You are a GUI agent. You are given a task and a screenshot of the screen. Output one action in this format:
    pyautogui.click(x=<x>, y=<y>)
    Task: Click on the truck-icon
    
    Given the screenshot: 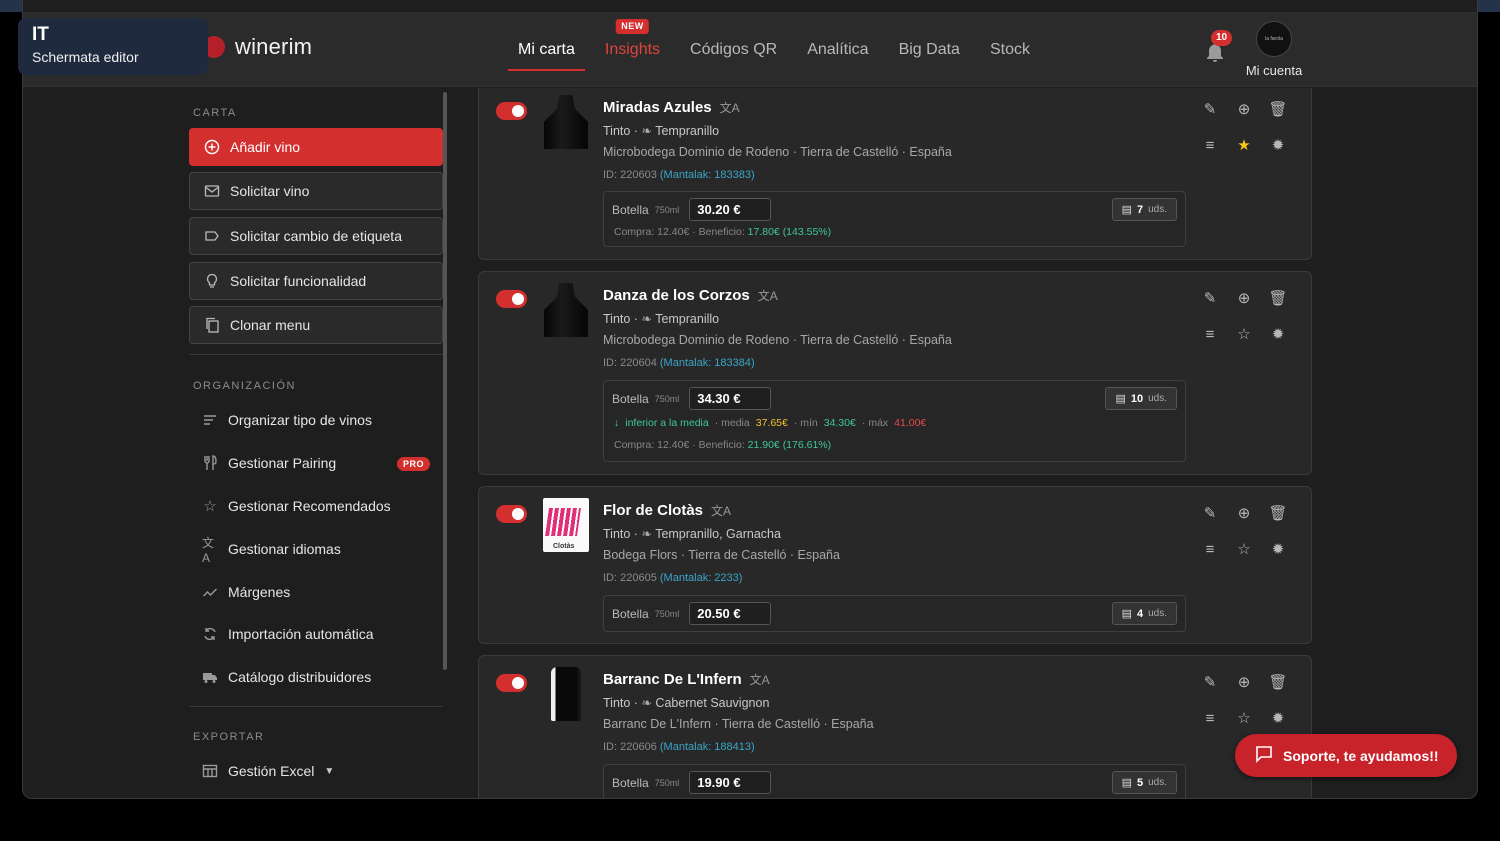 What is the action you would take?
    pyautogui.click(x=210, y=677)
    